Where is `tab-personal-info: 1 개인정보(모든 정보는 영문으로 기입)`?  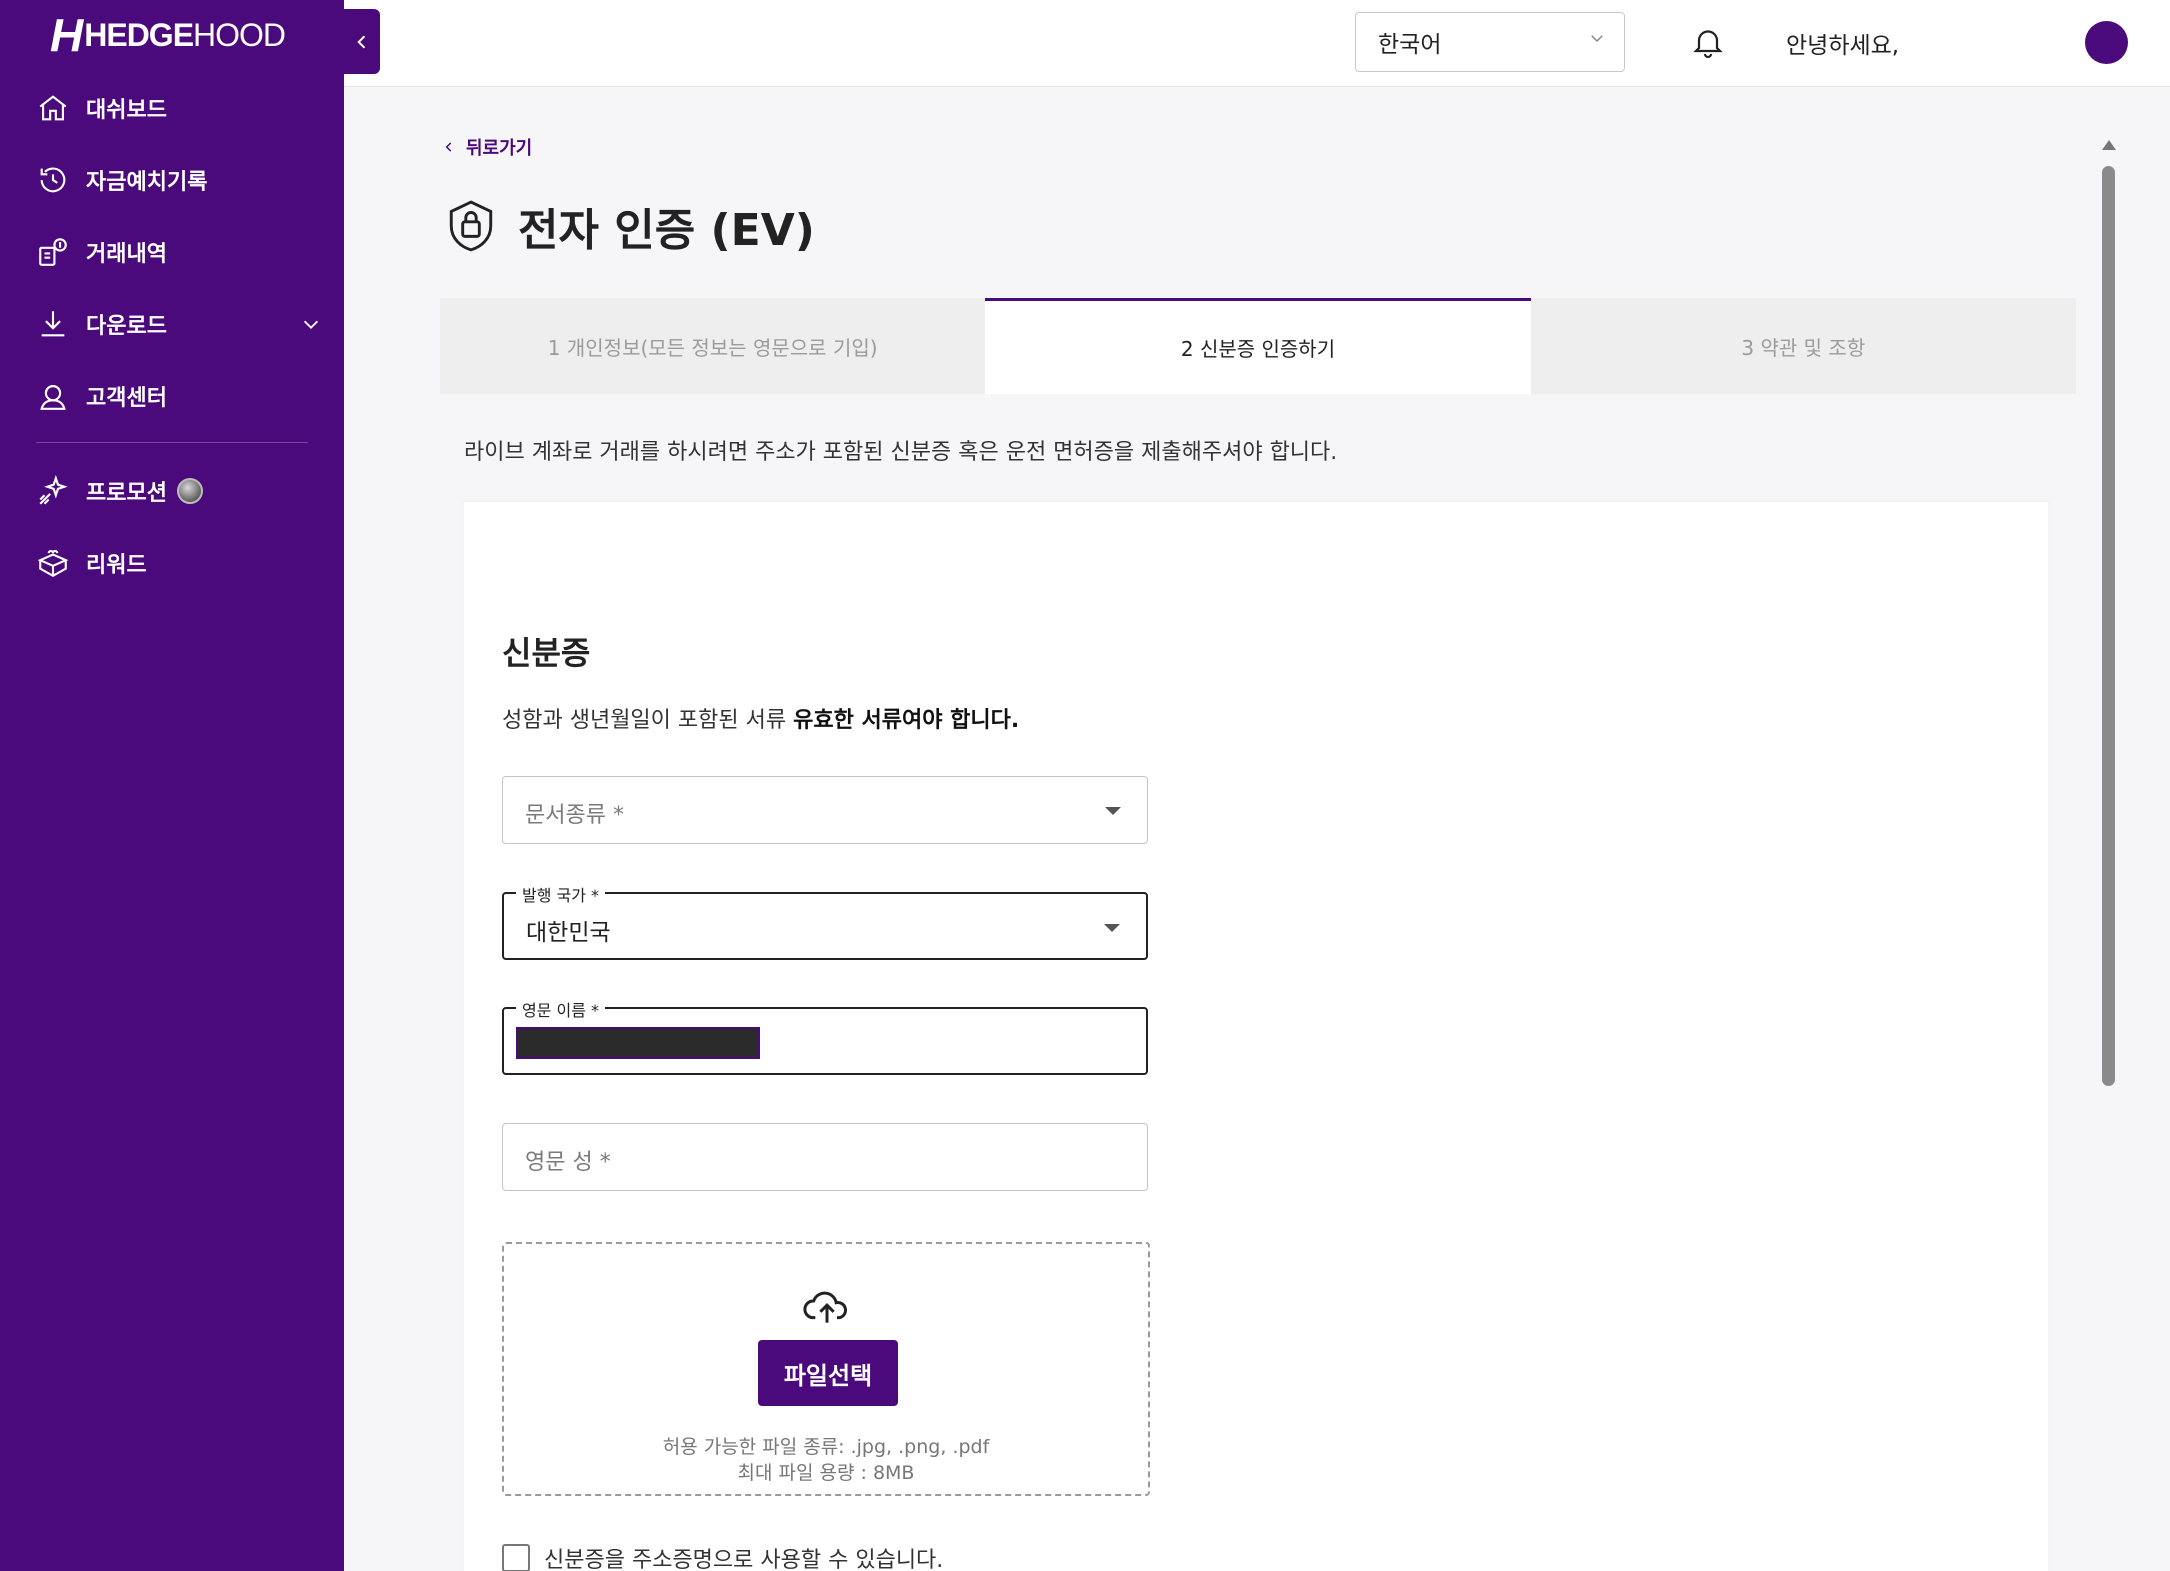 tab-personal-info: 1 개인정보(모든 정보는 영문으로 기입) is located at coordinates (713, 346).